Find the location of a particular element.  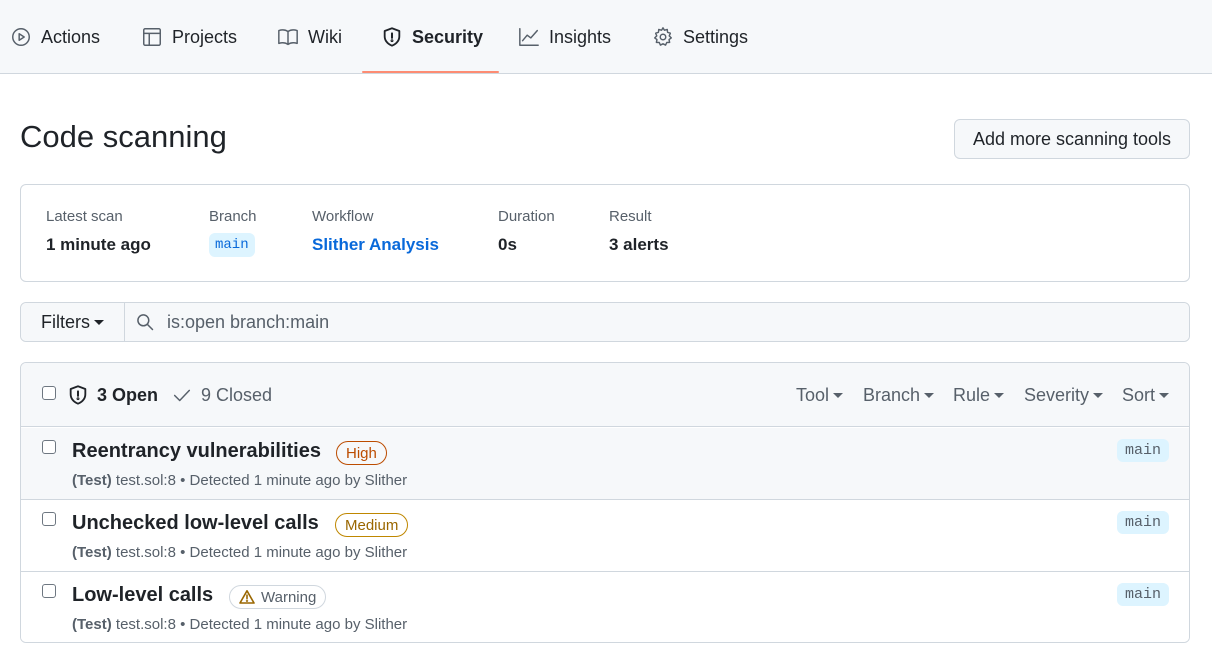

select-all-checkbox is located at coordinates (49, 393).